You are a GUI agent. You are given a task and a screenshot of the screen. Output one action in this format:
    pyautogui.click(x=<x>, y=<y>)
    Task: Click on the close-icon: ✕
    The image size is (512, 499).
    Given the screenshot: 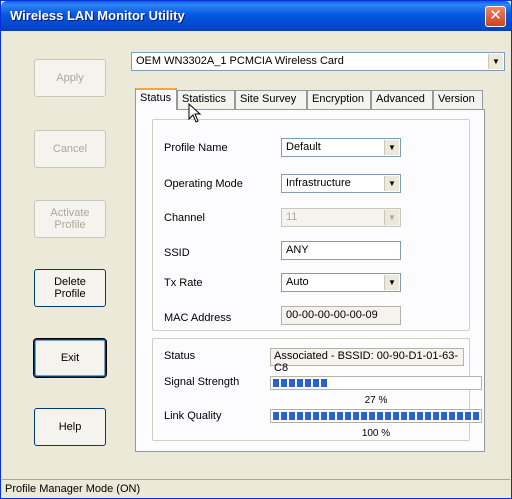 What is the action you would take?
    pyautogui.click(x=495, y=15)
    